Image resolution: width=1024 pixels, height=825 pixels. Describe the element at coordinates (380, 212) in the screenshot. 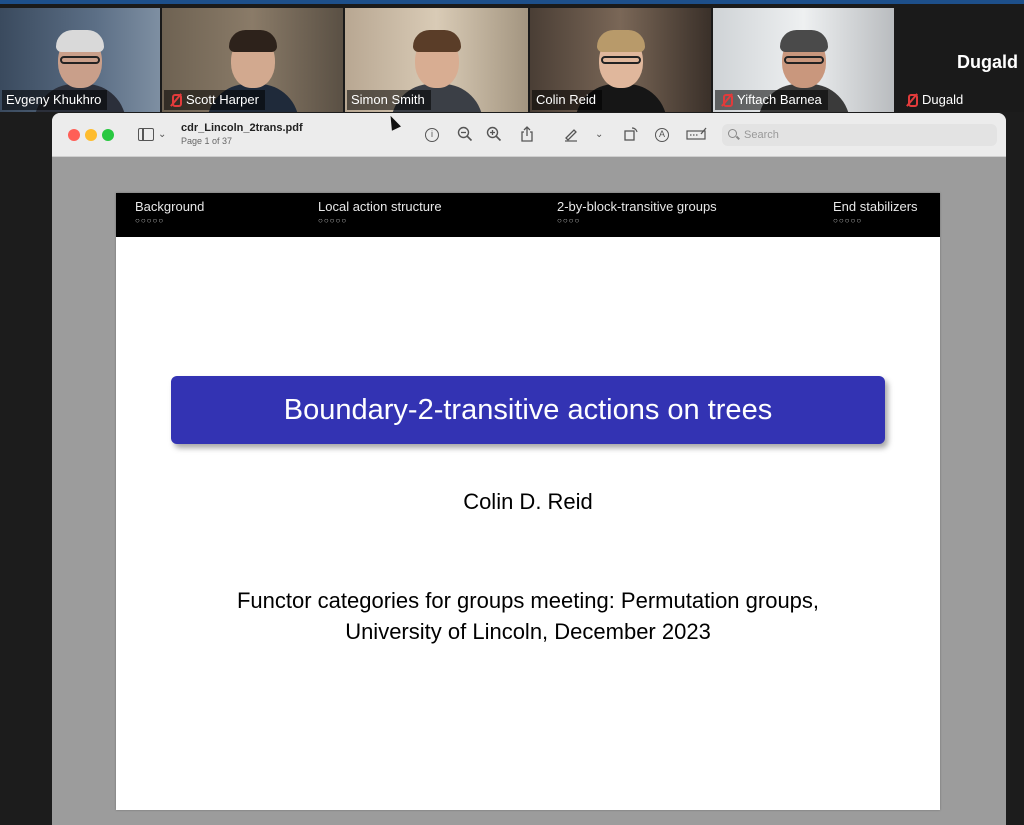

I see `nav-section-local-action: Local action structure ○○○○○` at that location.